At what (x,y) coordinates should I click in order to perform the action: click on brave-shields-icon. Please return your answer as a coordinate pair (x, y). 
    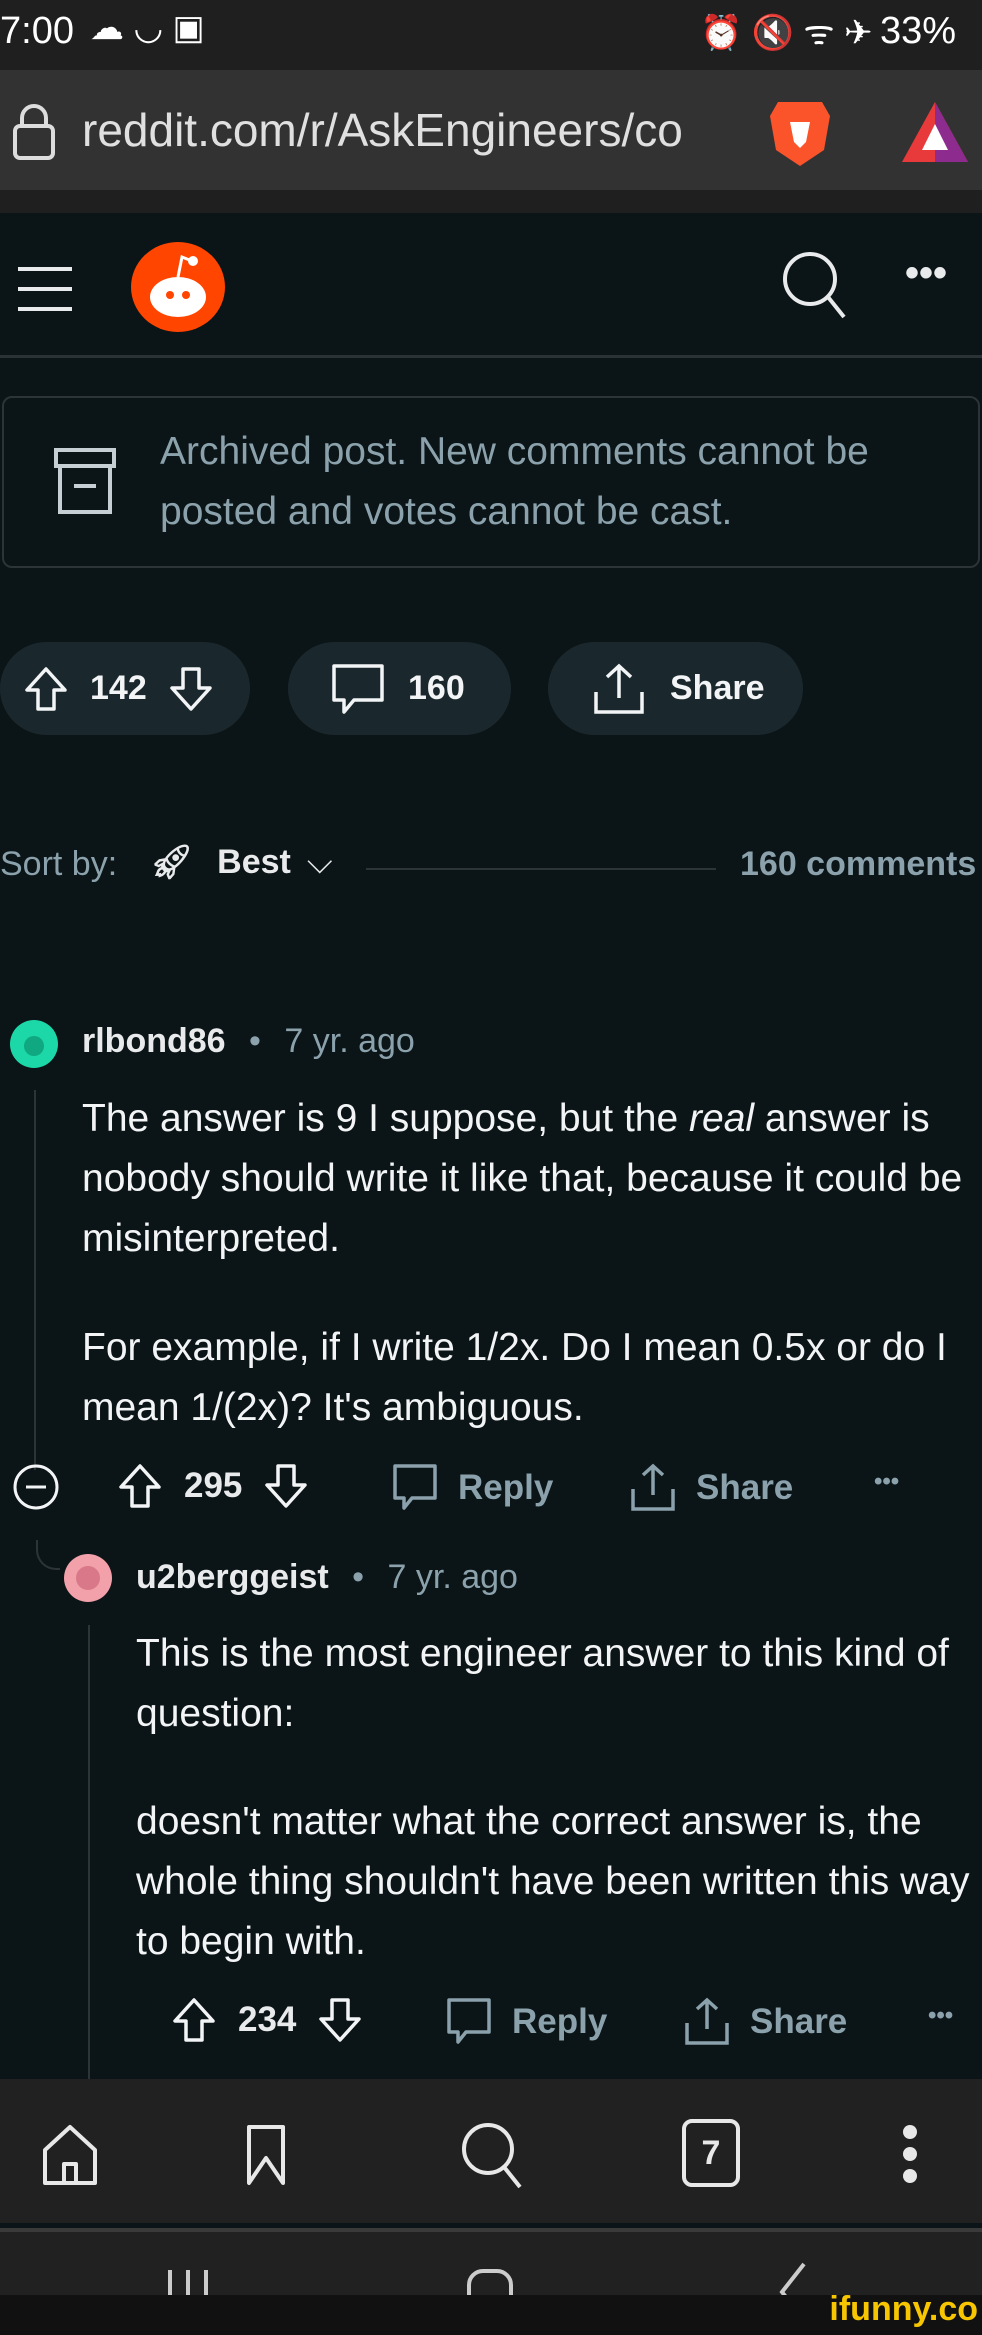
    Looking at the image, I should click on (800, 132).